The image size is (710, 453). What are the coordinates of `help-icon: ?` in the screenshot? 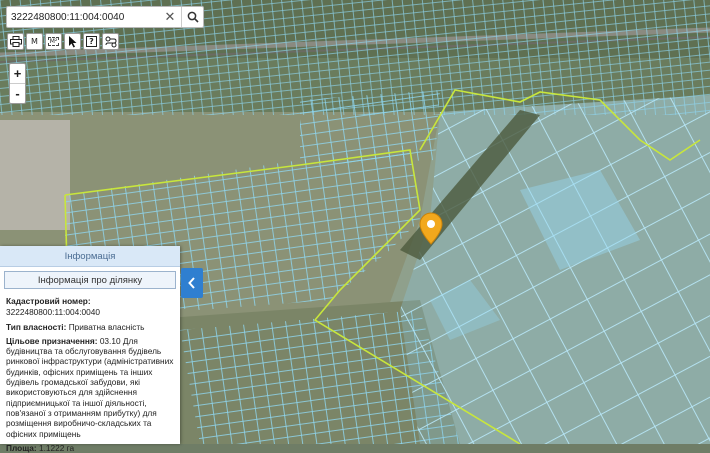 It's located at (91, 41).